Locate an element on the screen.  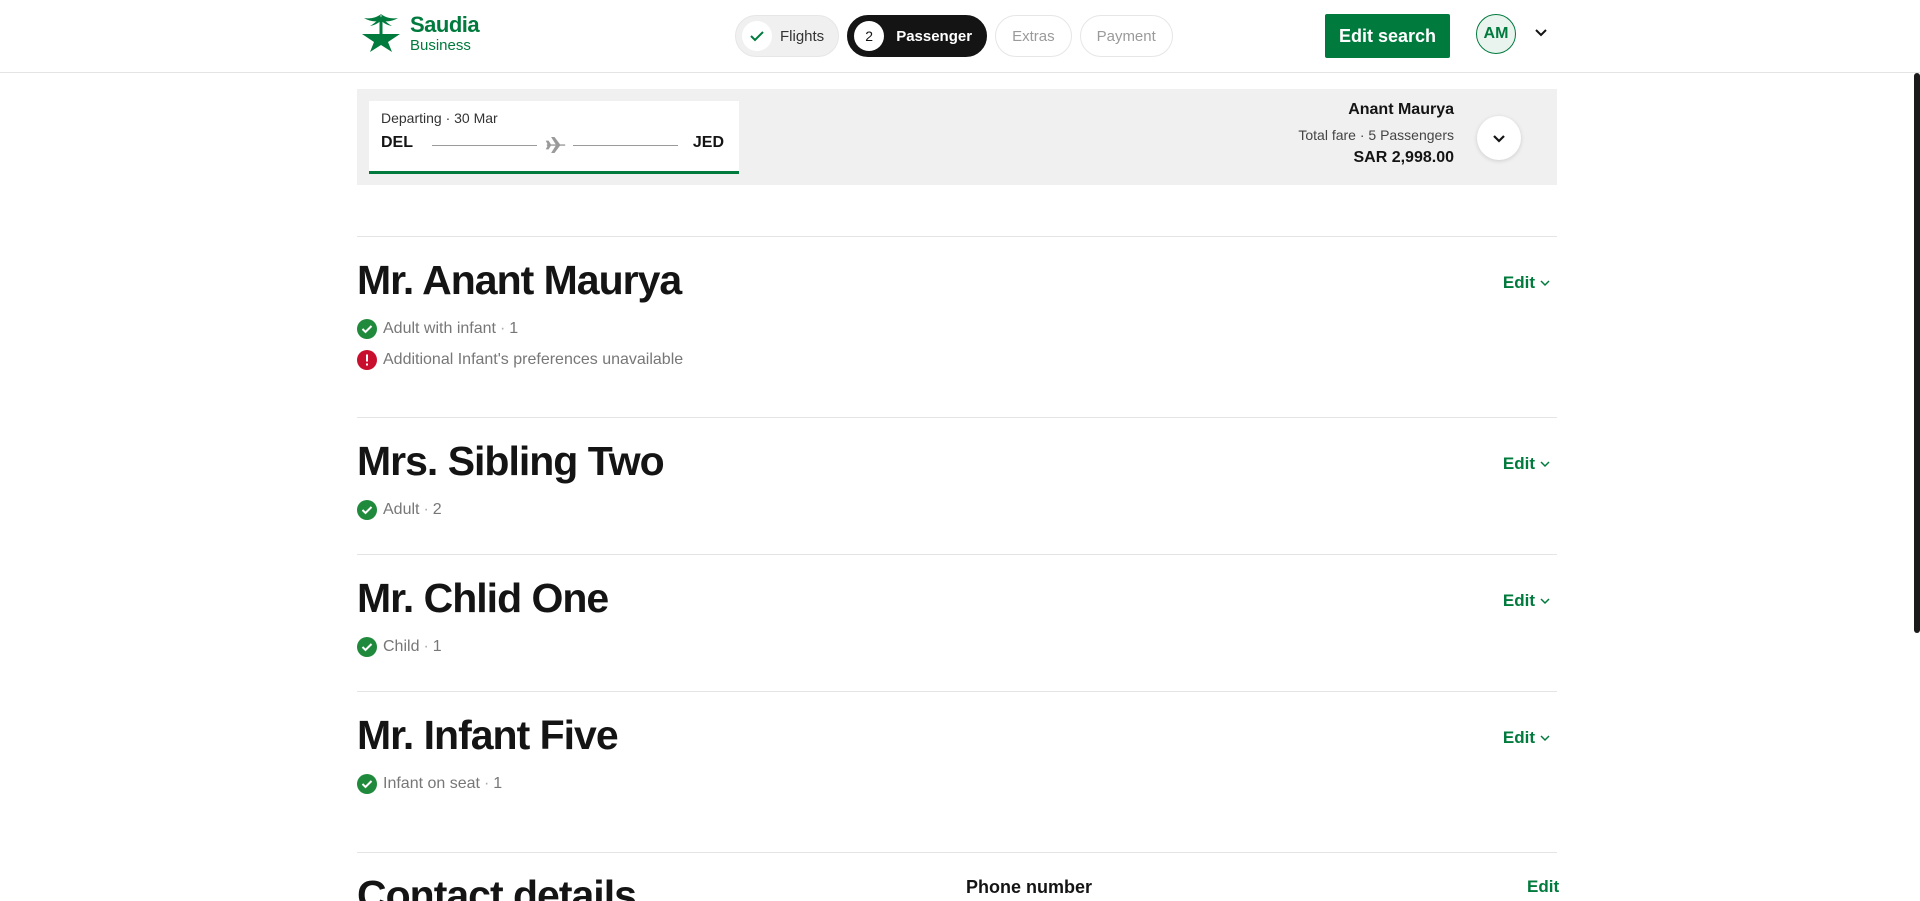
passenger-type: Adult is located at coordinates (401, 509).